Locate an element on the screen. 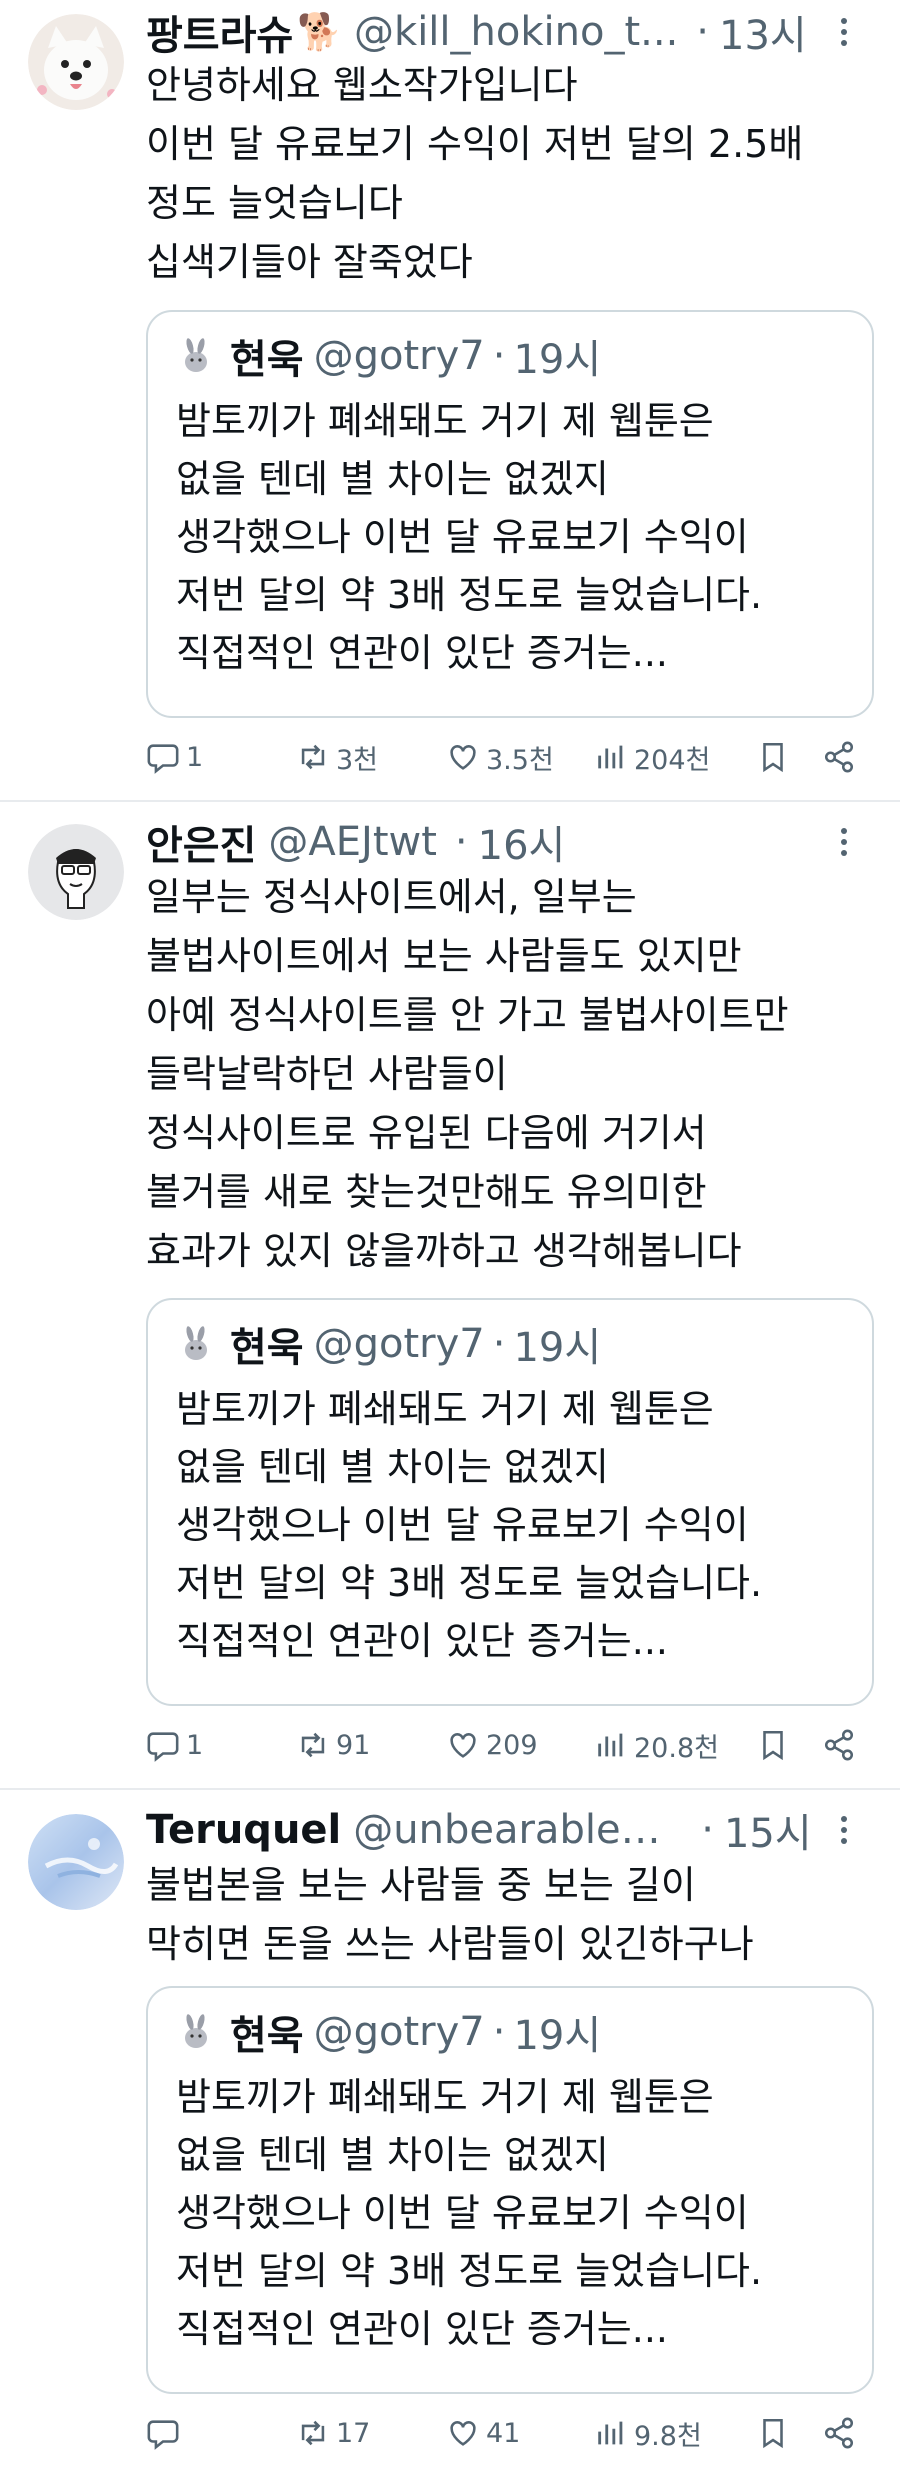  user-handle: @AEJtwt is located at coordinates (352, 842).